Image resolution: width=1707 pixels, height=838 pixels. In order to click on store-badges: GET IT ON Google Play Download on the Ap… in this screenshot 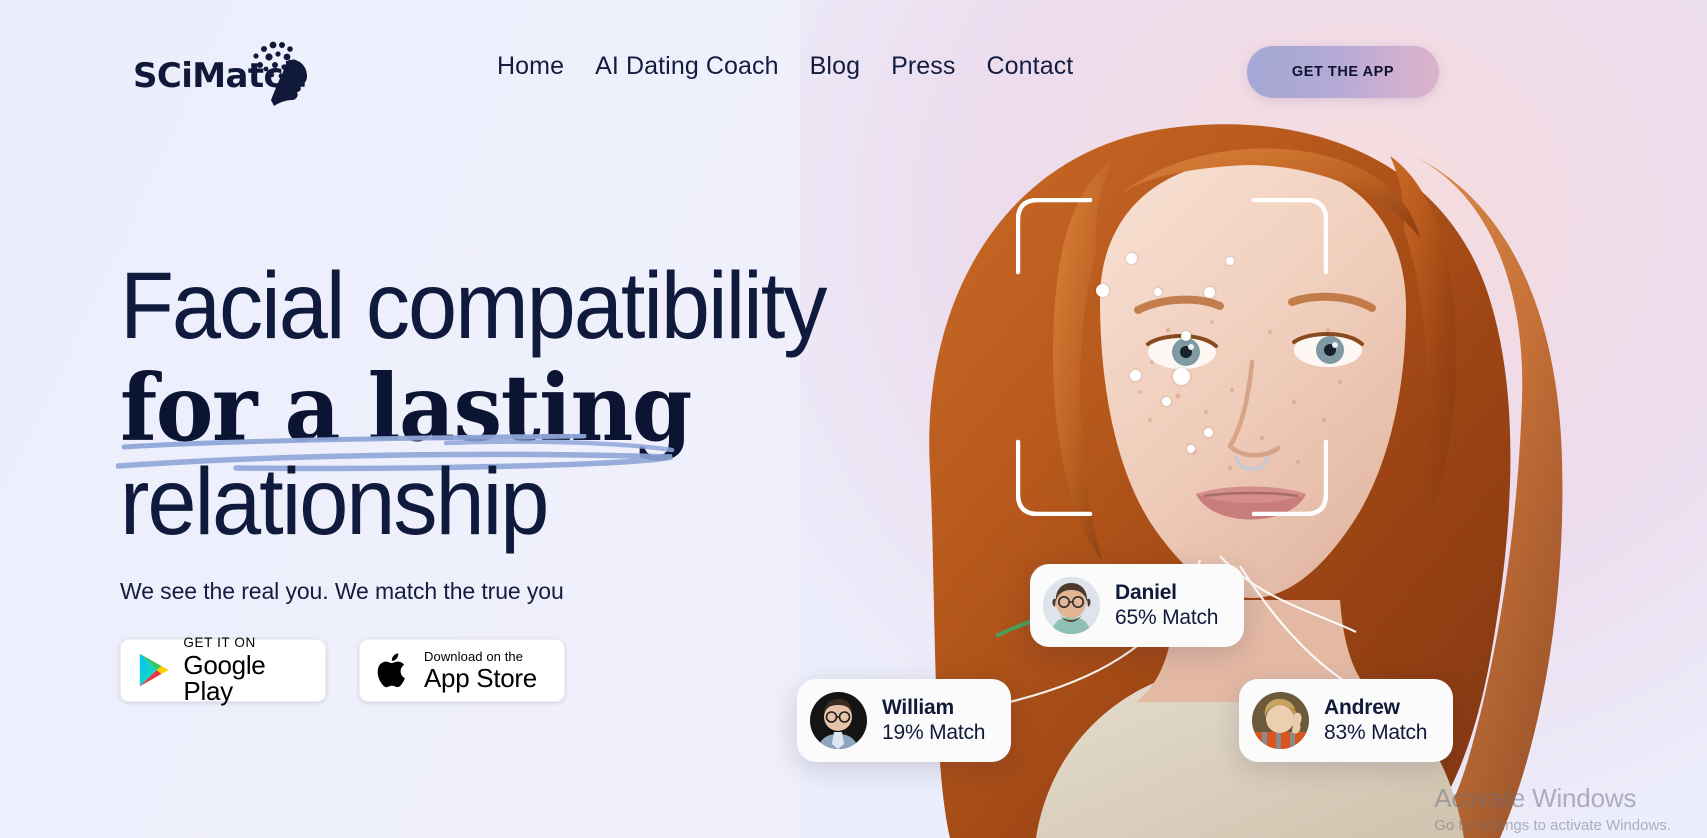, I will do `click(600, 670)`.